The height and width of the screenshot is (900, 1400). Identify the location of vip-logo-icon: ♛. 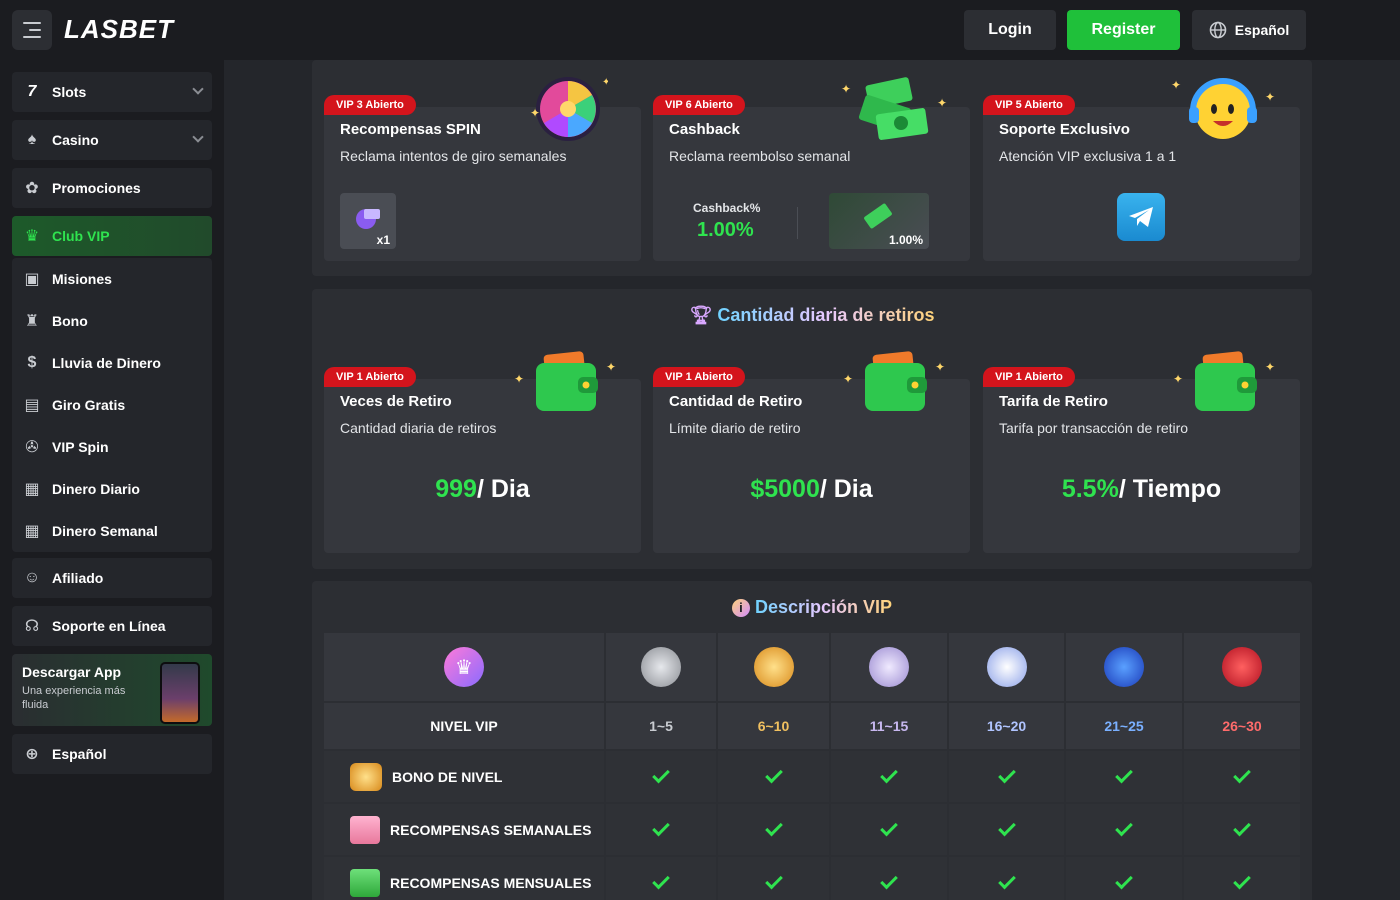
(464, 667).